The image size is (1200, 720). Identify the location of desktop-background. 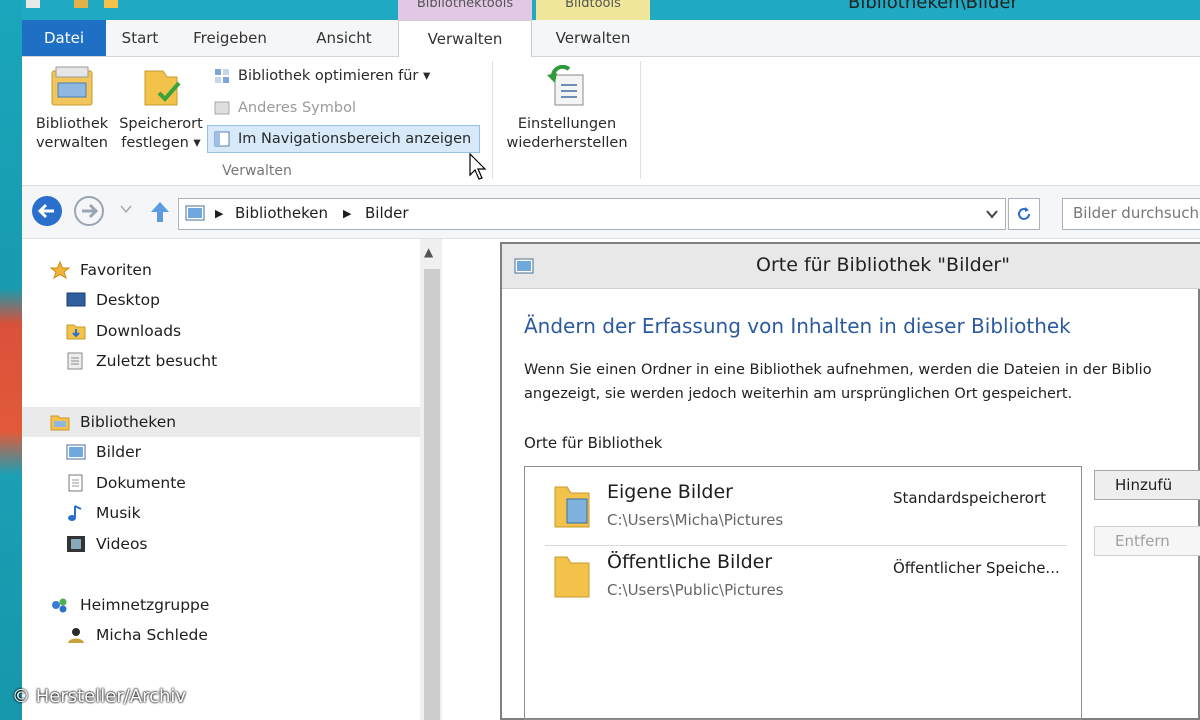
(11, 360).